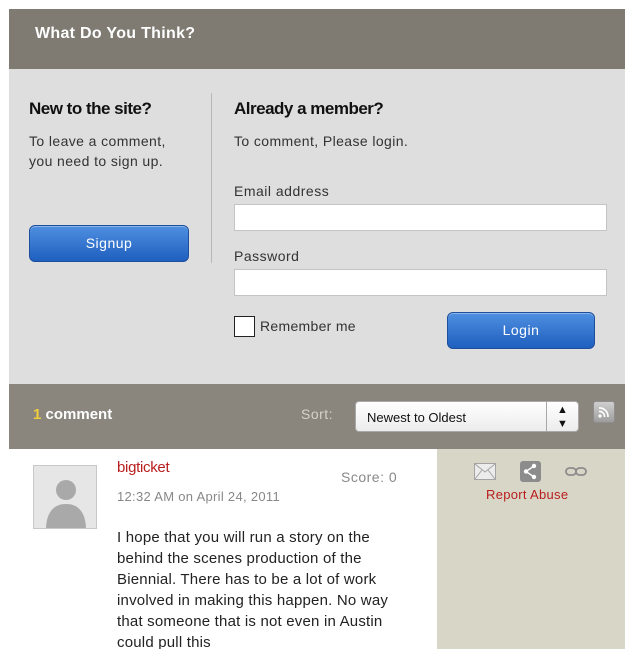 The height and width of the screenshot is (649, 625). Describe the element at coordinates (186, 496) in the screenshot. I see `comment-date-prefix: on` at that location.